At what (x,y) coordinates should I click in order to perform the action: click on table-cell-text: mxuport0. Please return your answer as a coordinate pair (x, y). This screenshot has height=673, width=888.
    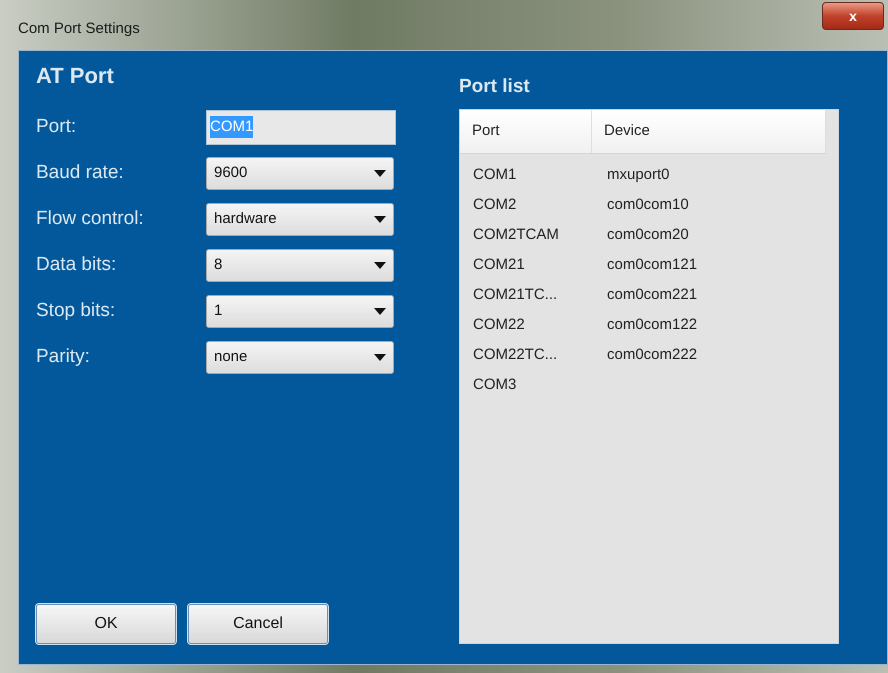
    Looking at the image, I should click on (638, 174).